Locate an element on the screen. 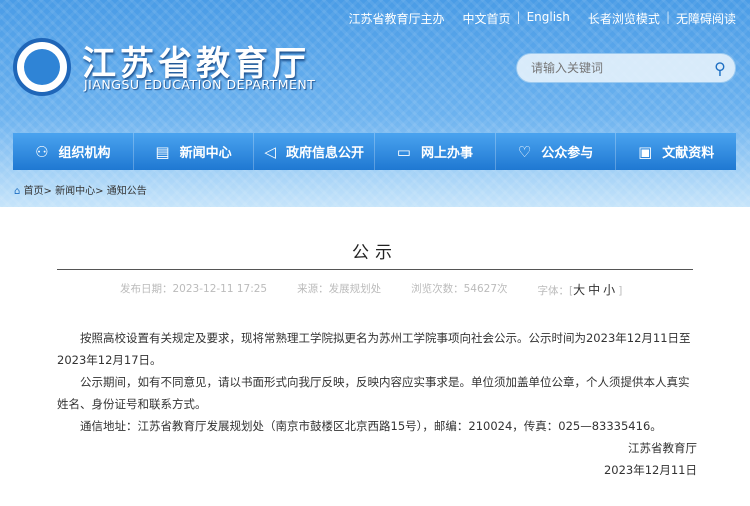 This screenshot has height=506, width=750. top-links: 江苏省教育厅主办 中文首页 | English 长者浏览模式 | 无障碍阅读 is located at coordinates (543, 18).